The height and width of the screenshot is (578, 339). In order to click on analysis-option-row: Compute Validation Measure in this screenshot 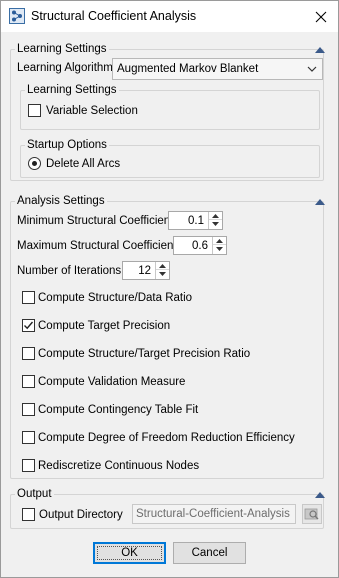, I will do `click(167, 382)`.